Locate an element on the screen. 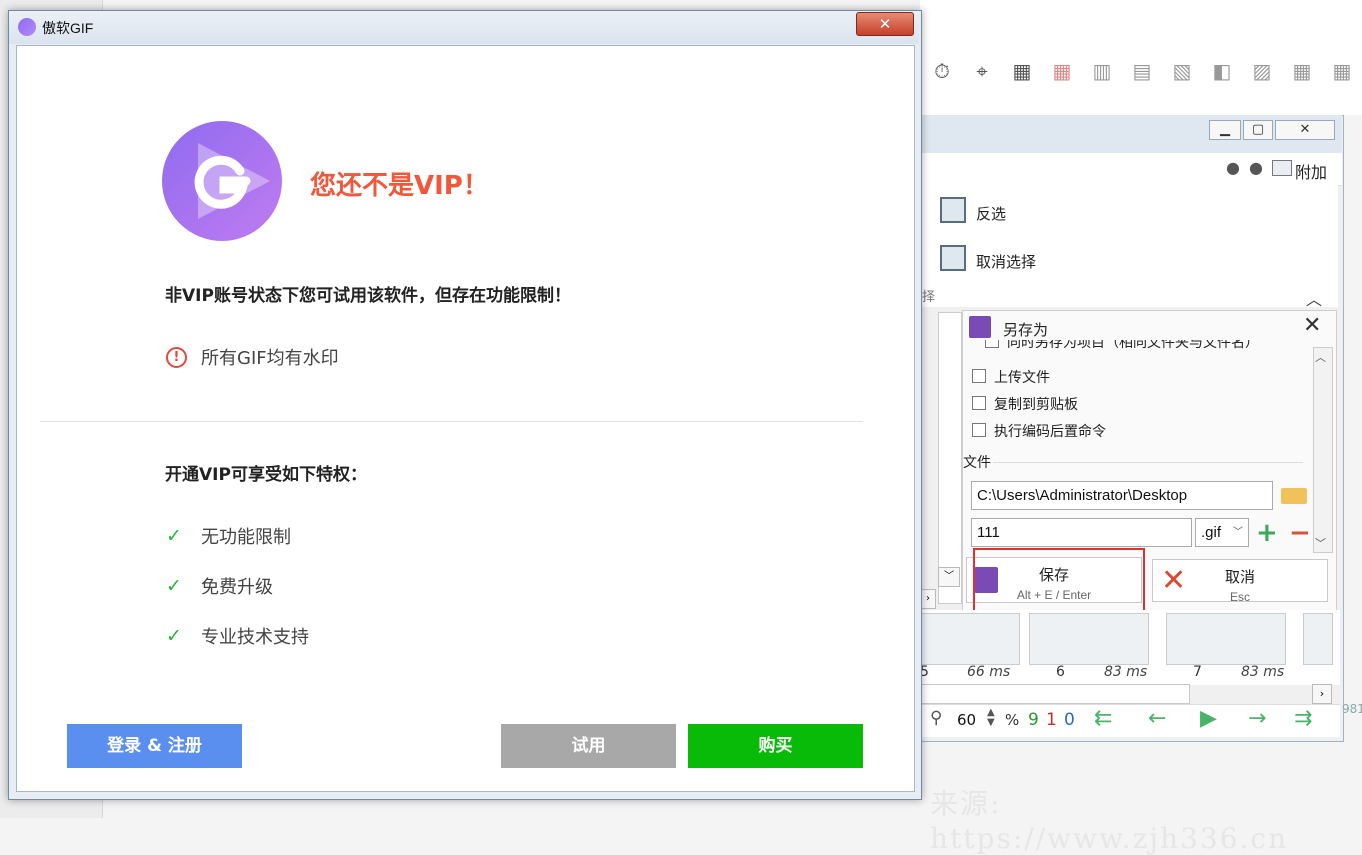 The height and width of the screenshot is (855, 1362). frame-count: 9 is located at coordinates (1033, 720).